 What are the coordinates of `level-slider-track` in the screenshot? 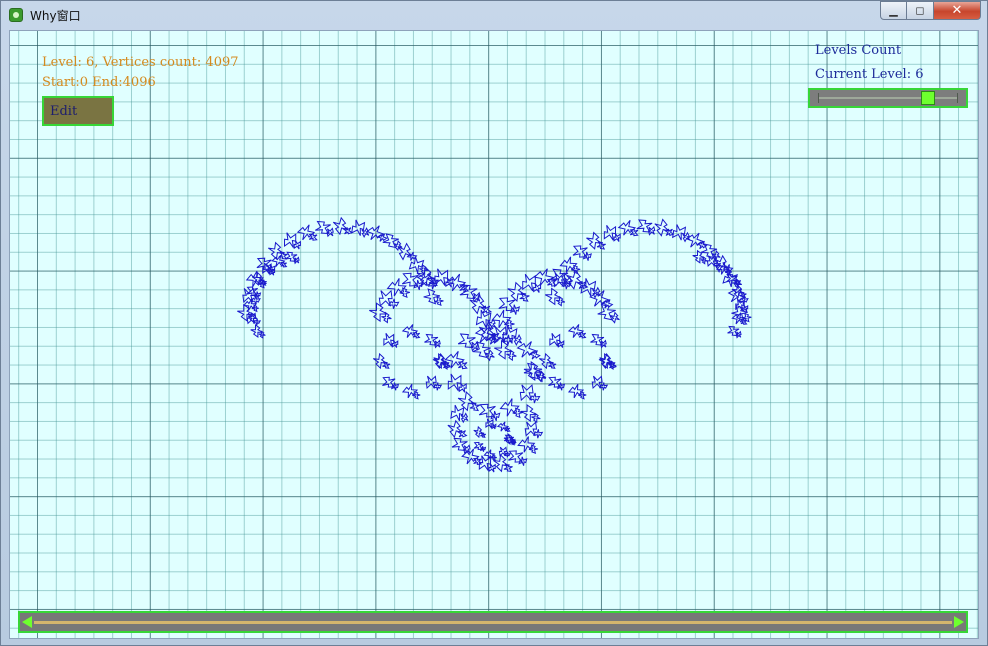 It's located at (888, 98).